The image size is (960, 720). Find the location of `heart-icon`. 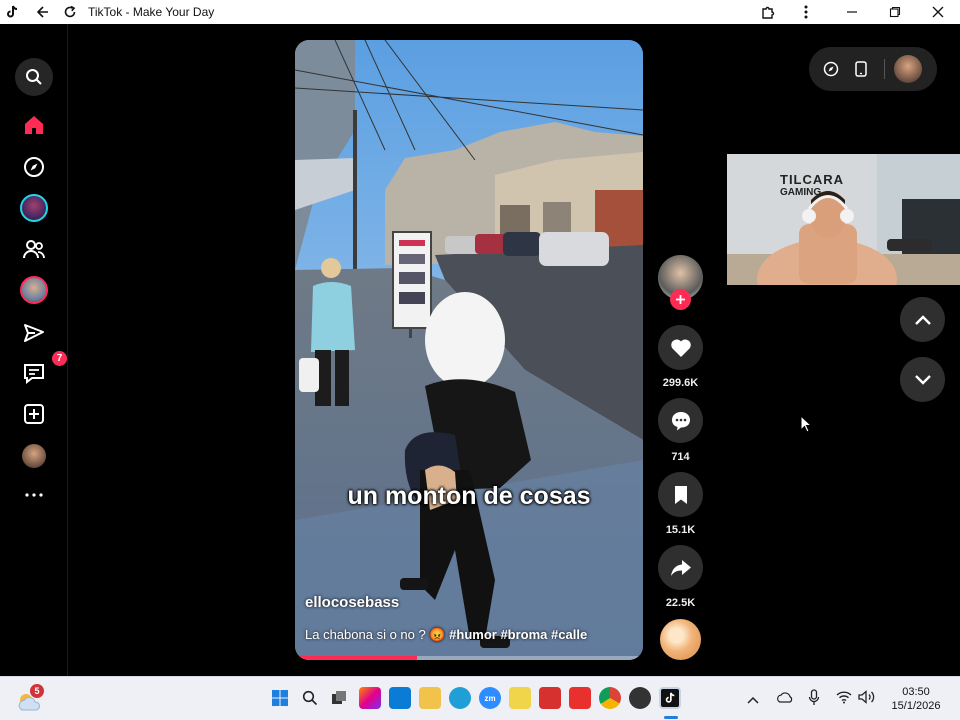

heart-icon is located at coordinates (680, 347).